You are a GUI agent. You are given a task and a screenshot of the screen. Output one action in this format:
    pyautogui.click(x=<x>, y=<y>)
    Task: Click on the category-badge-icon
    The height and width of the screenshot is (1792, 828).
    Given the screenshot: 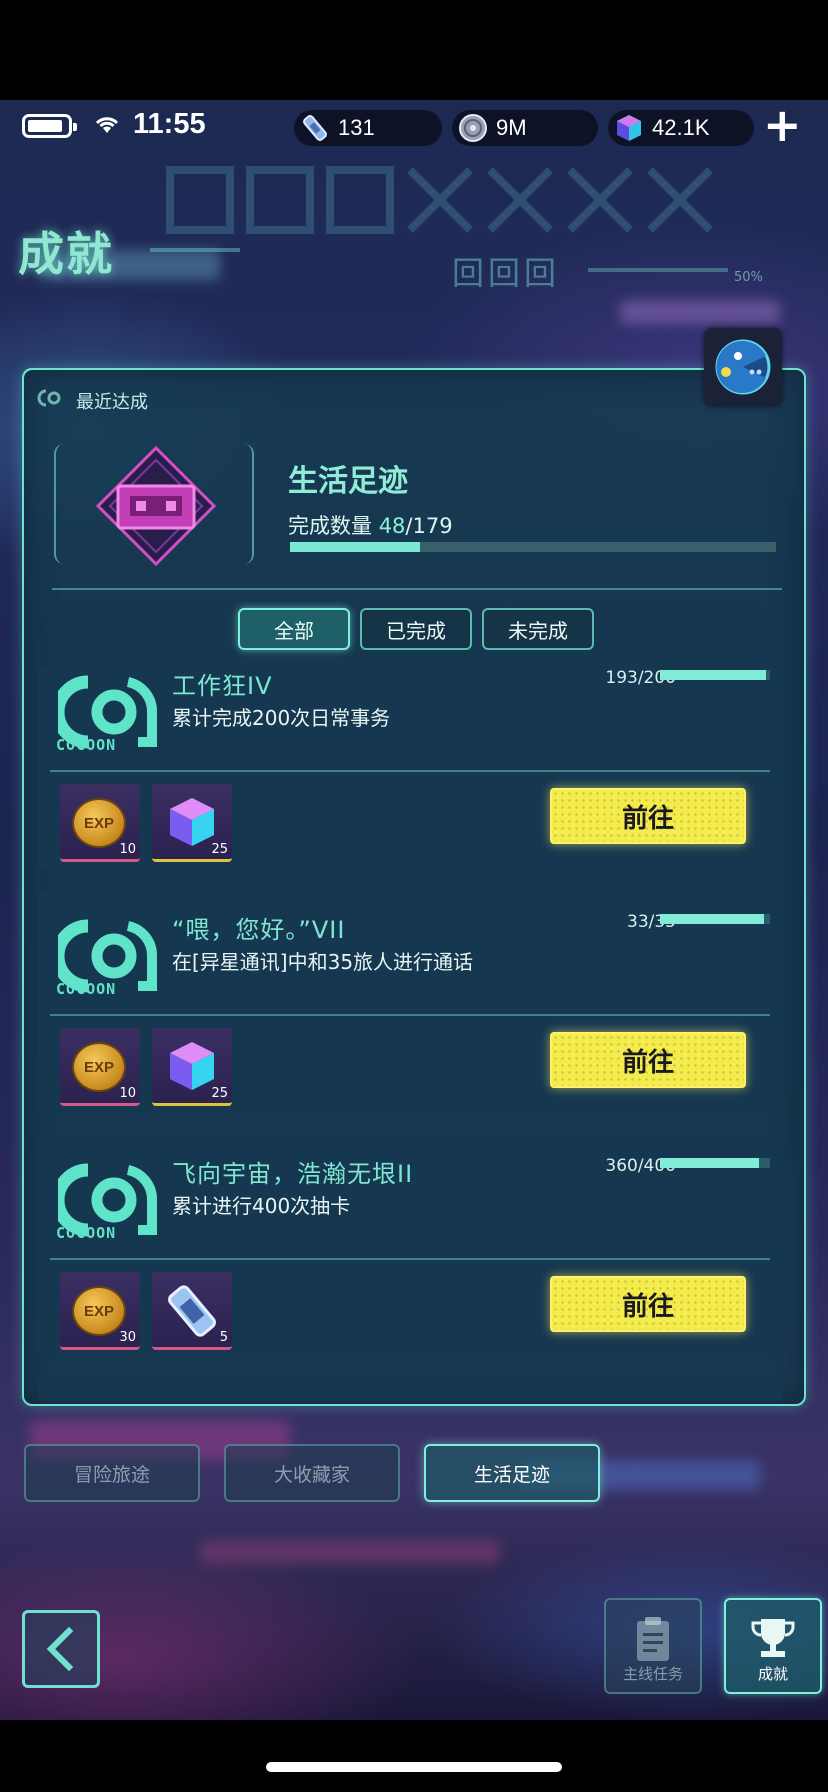 What is the action you would take?
    pyautogui.click(x=156, y=506)
    